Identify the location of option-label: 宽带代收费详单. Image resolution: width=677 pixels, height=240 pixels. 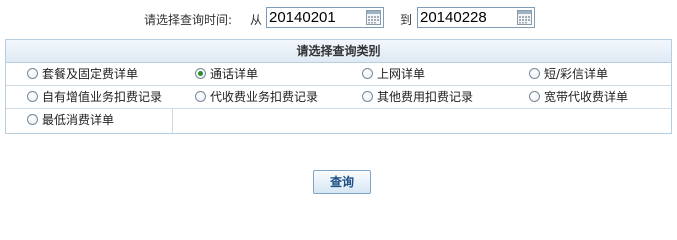
(586, 97).